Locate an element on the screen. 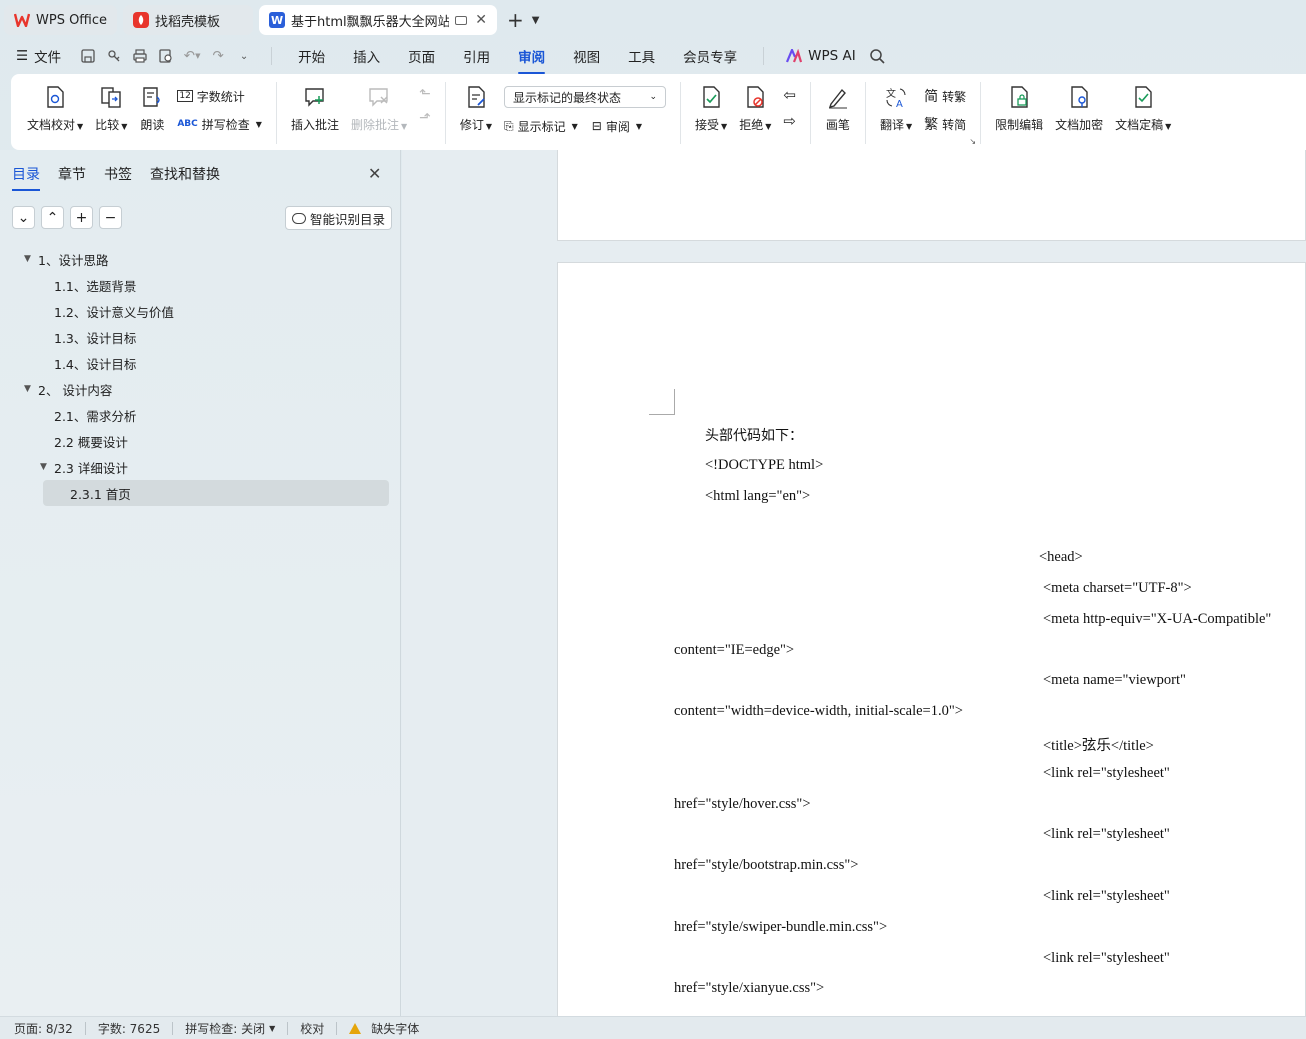  translate-button: 文A 翻译 ▼ is located at coordinates (896, 107).